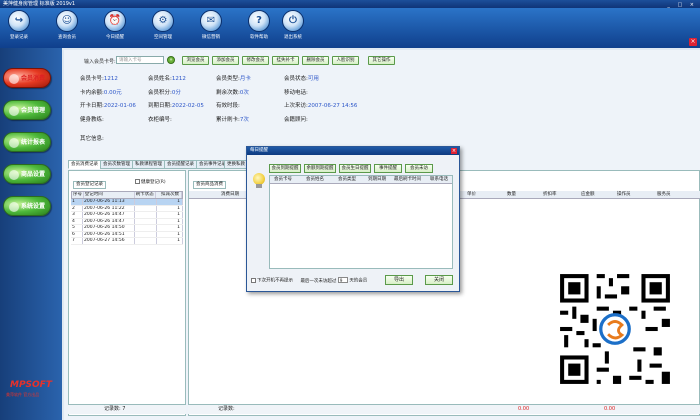 This screenshot has width=700, height=420. What do you see at coordinates (381, 60) in the screenshot?
I see `other-actions-button: 其它操作` at bounding box center [381, 60].